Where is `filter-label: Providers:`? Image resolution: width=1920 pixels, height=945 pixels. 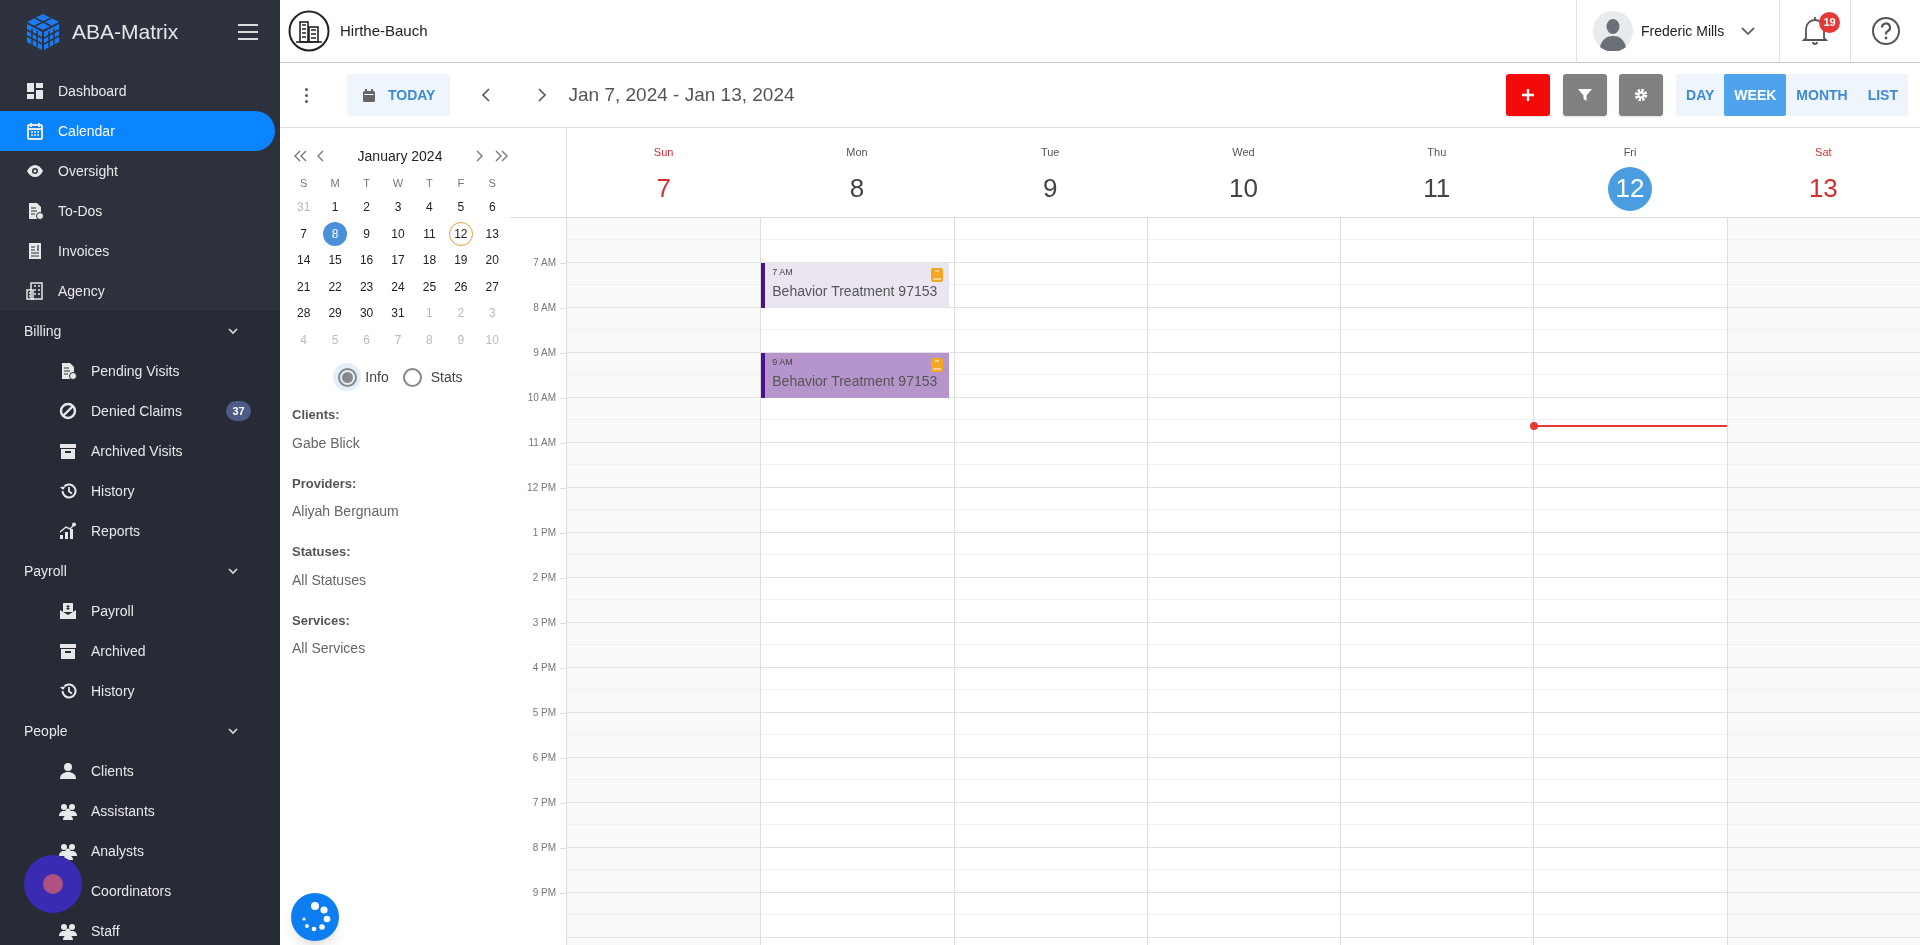
filter-label: Providers: is located at coordinates (325, 483).